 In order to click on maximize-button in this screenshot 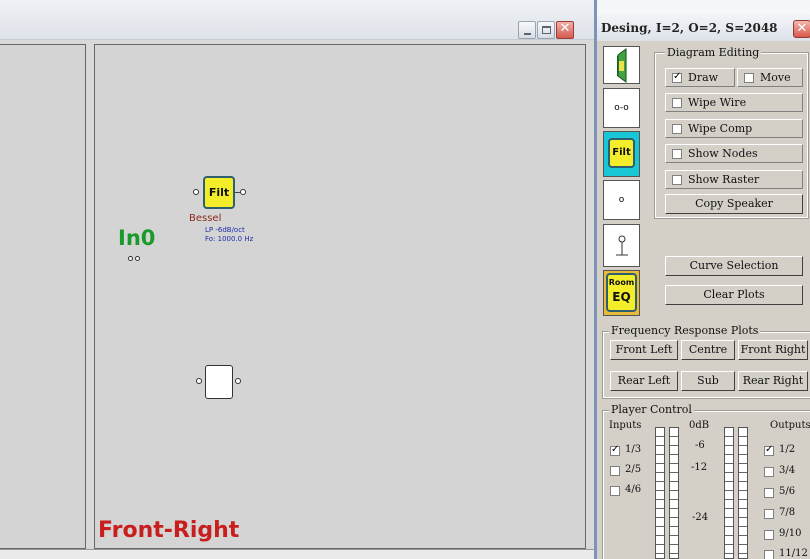, I will do `click(546, 30)`.